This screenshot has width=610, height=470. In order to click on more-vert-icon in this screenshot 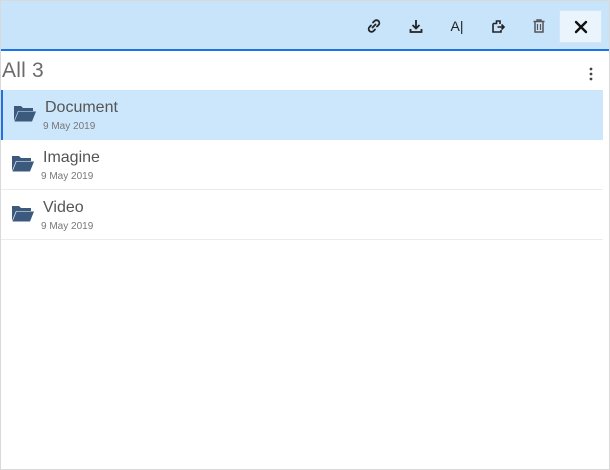, I will do `click(591, 74)`.